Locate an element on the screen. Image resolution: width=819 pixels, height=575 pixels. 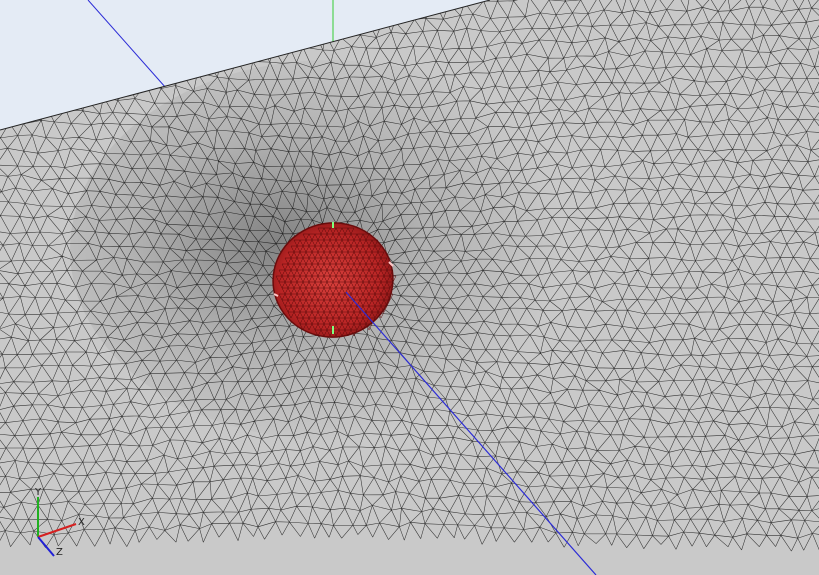
triad-x-label: X is located at coordinates (81, 522).